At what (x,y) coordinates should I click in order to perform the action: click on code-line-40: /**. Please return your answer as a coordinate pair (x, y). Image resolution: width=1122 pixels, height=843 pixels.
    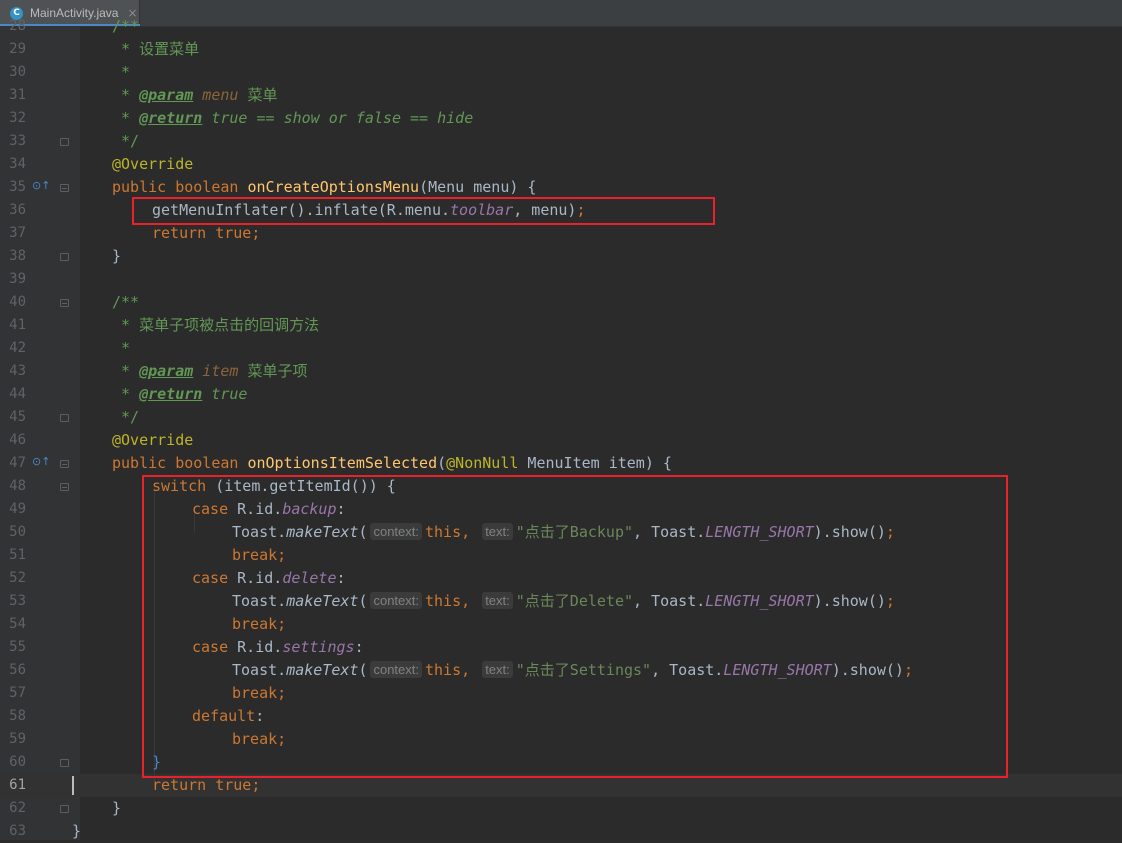
    Looking at the image, I should click on (126, 302).